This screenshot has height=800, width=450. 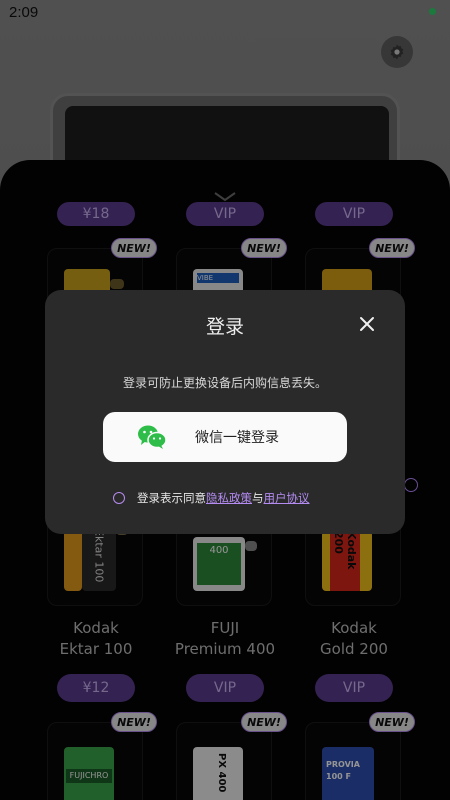 I want to click on agreement-text: 登录表示同意隐私政策与用户协议, so click(x=223, y=498).